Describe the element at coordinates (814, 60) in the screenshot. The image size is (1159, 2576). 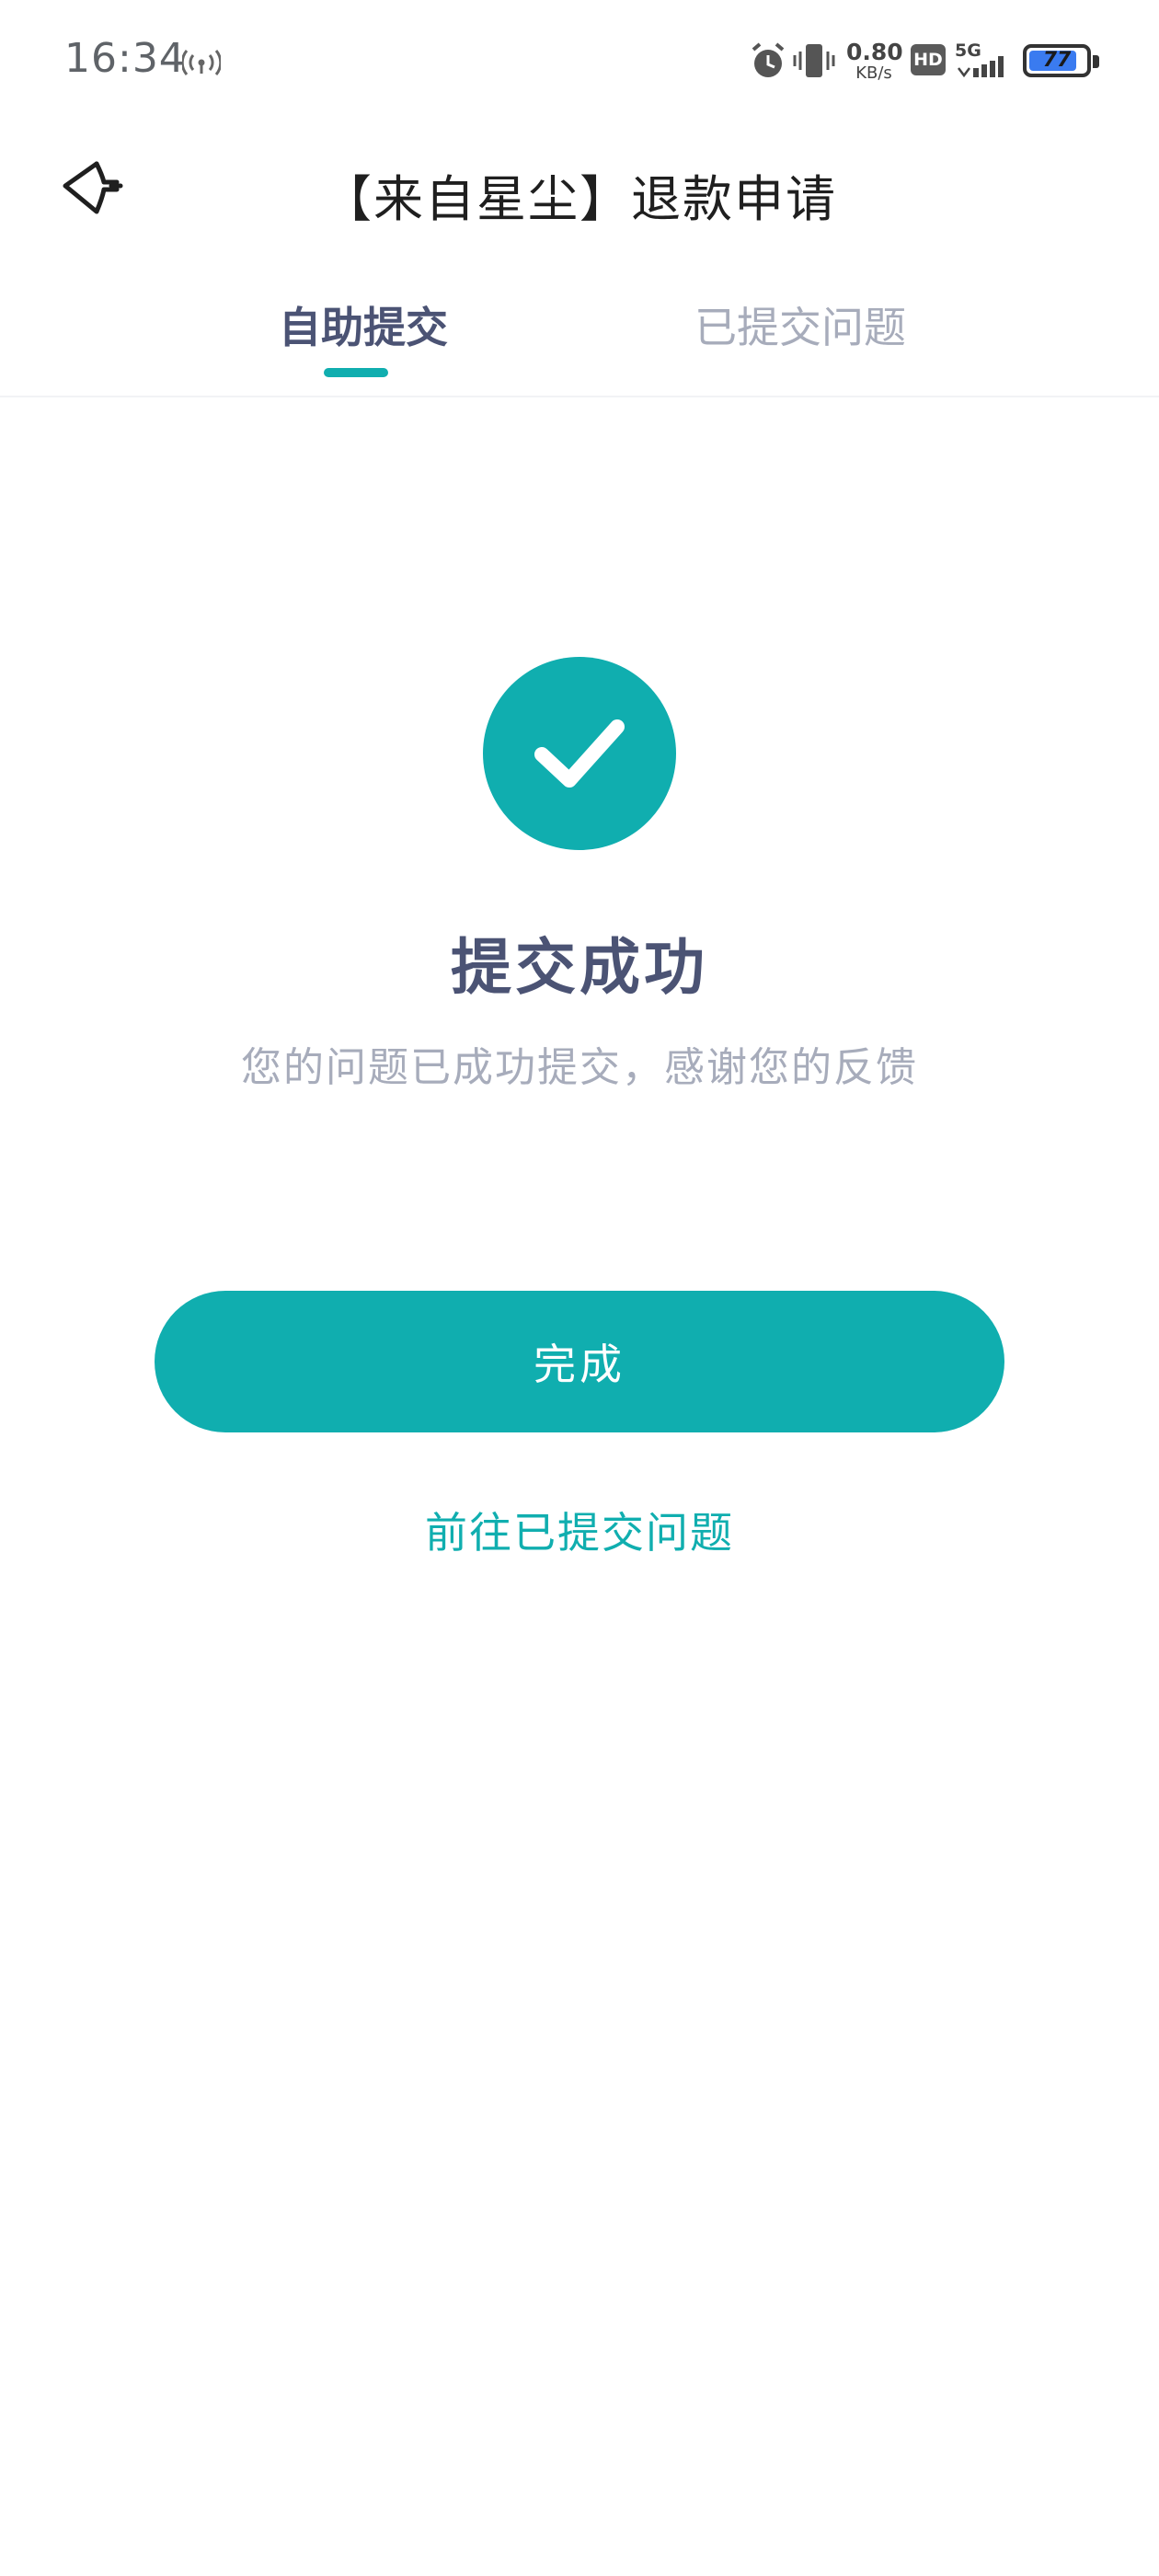
I see `vibrate-icon` at that location.